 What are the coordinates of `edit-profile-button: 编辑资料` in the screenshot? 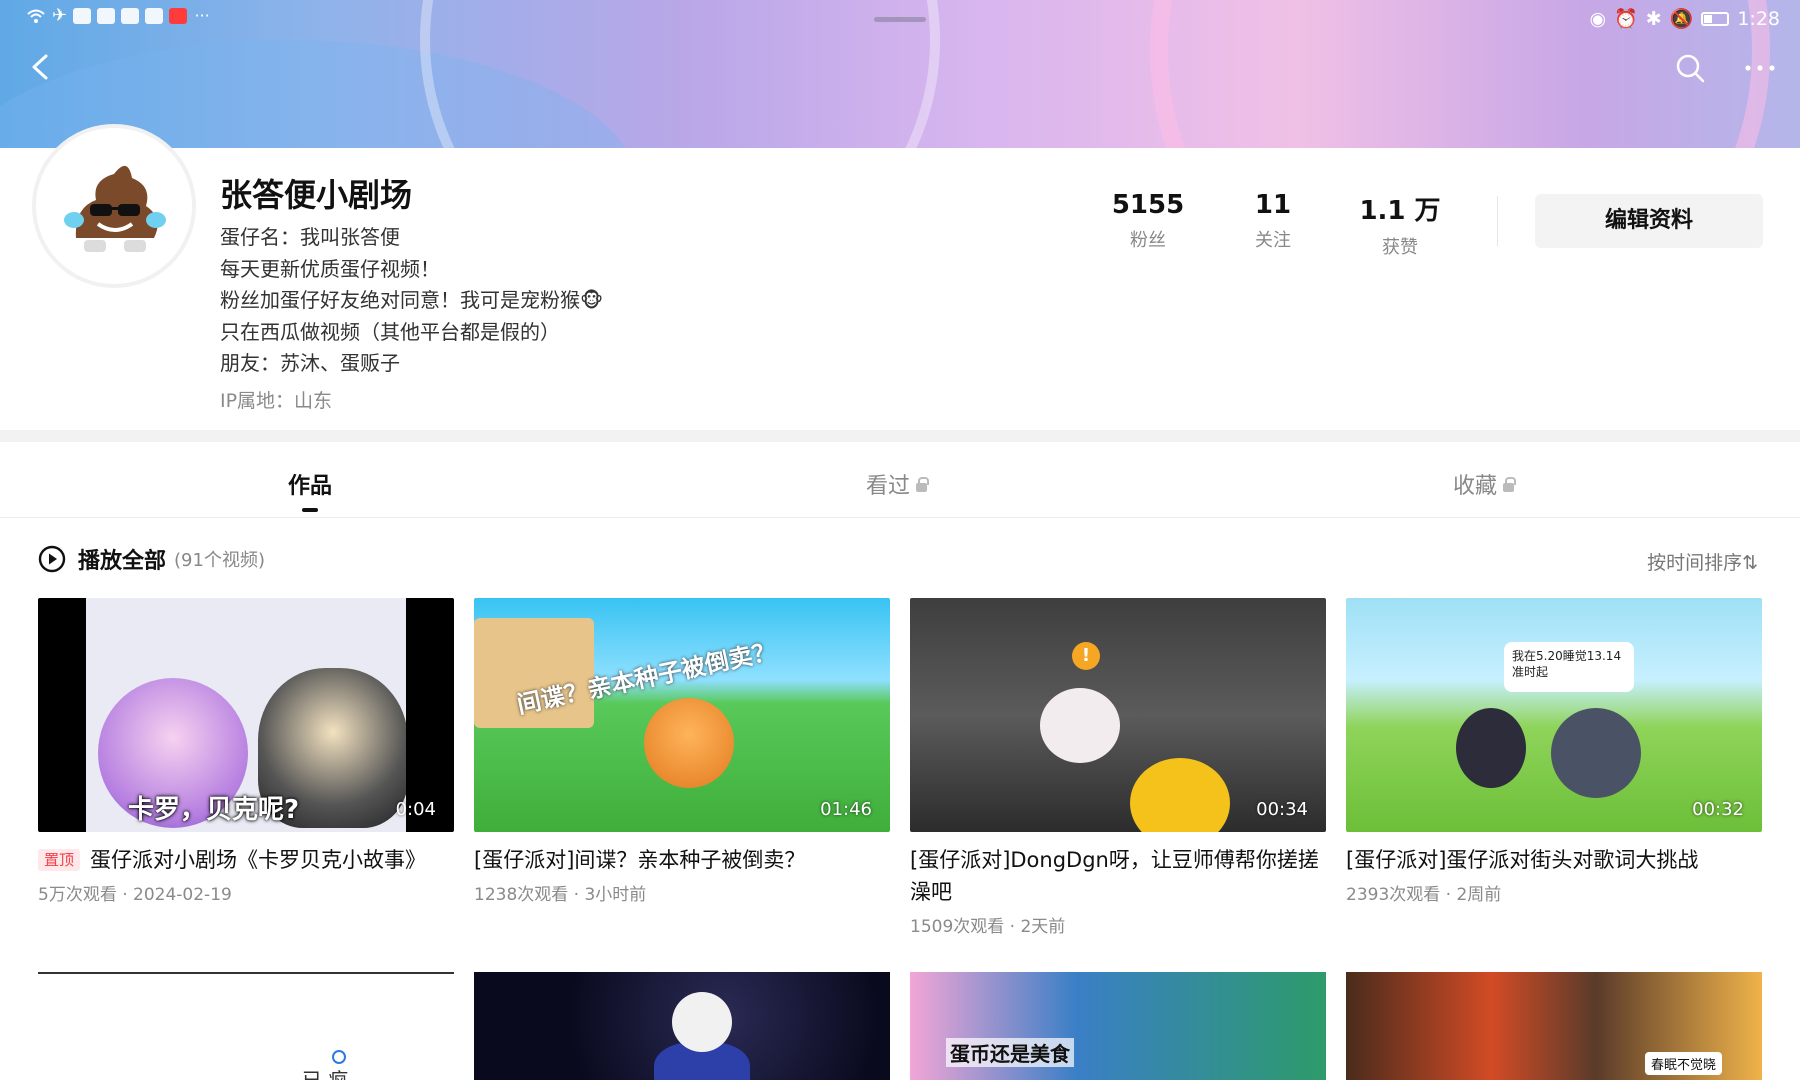 It's located at (1649, 221).